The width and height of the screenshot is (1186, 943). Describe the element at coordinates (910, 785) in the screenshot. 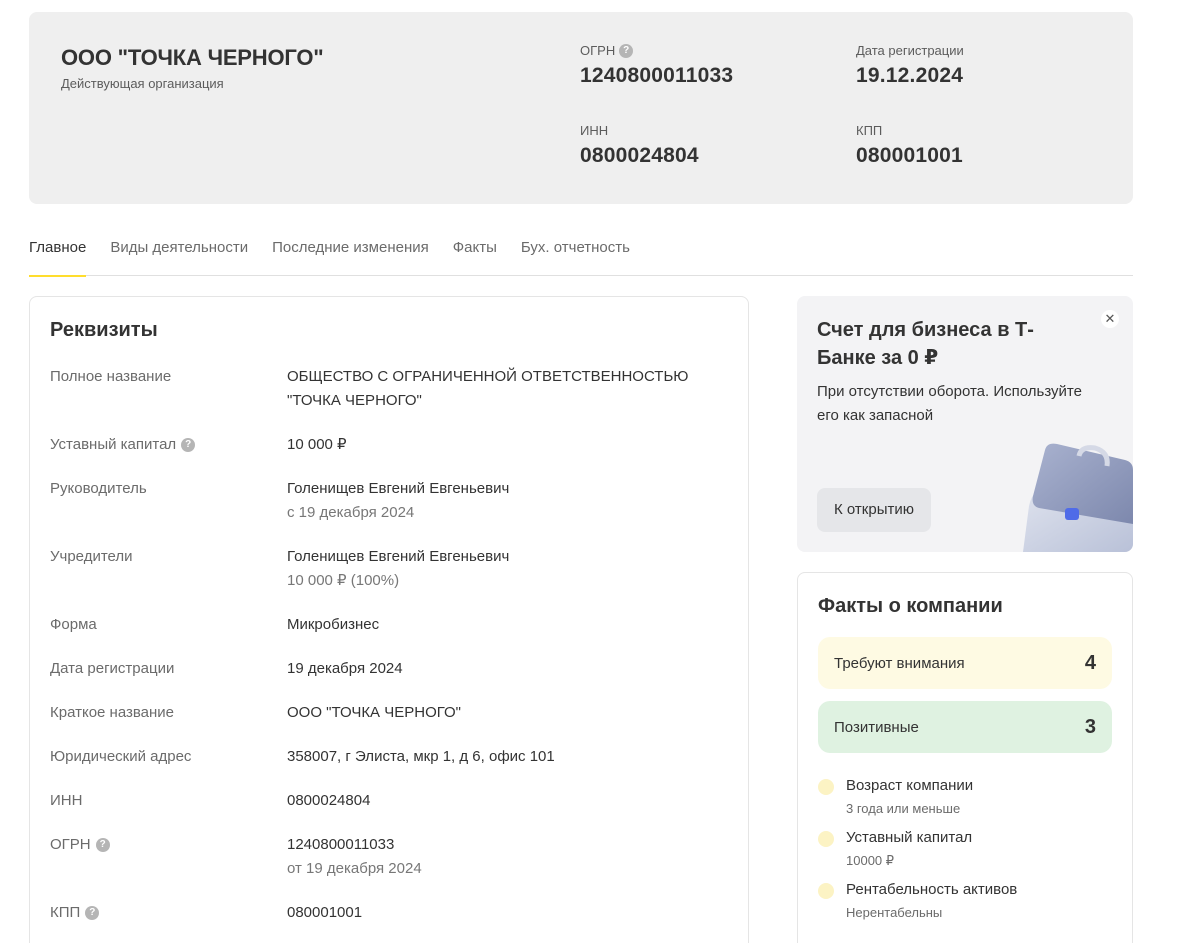

I see `fact-title: Возраст компании` at that location.